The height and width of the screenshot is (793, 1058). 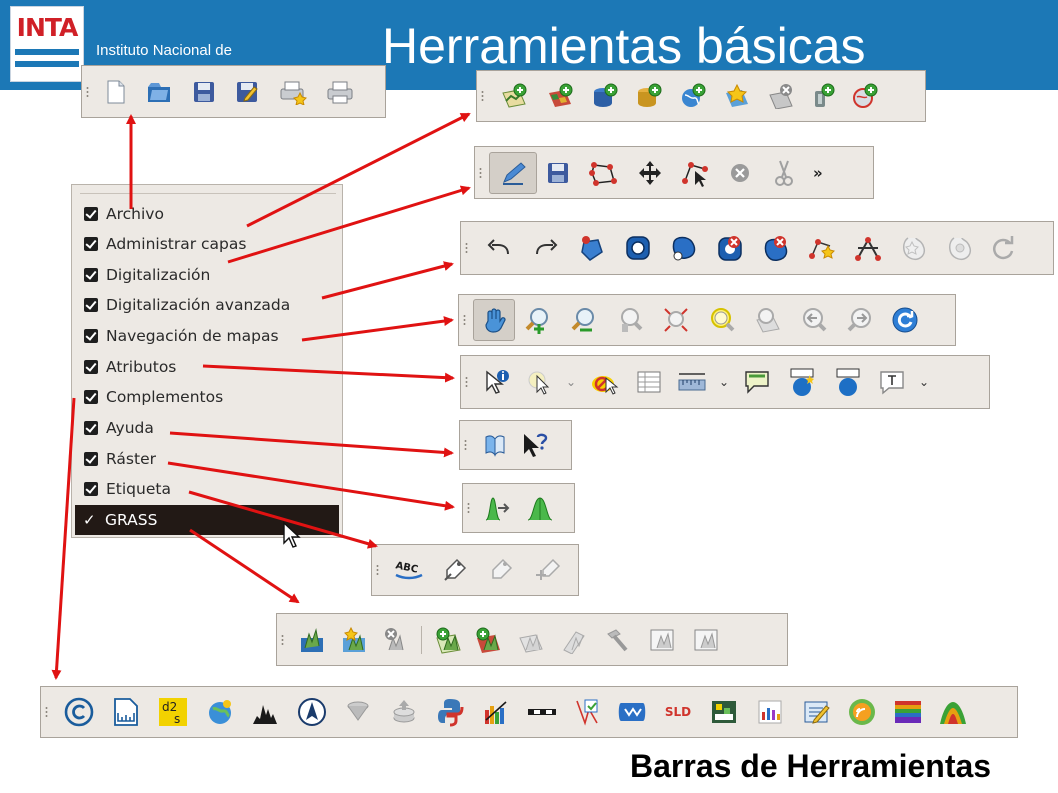 I want to click on menu-item-digitalizacion-avanzada: Digitalización avanzada, so click(x=208, y=305).